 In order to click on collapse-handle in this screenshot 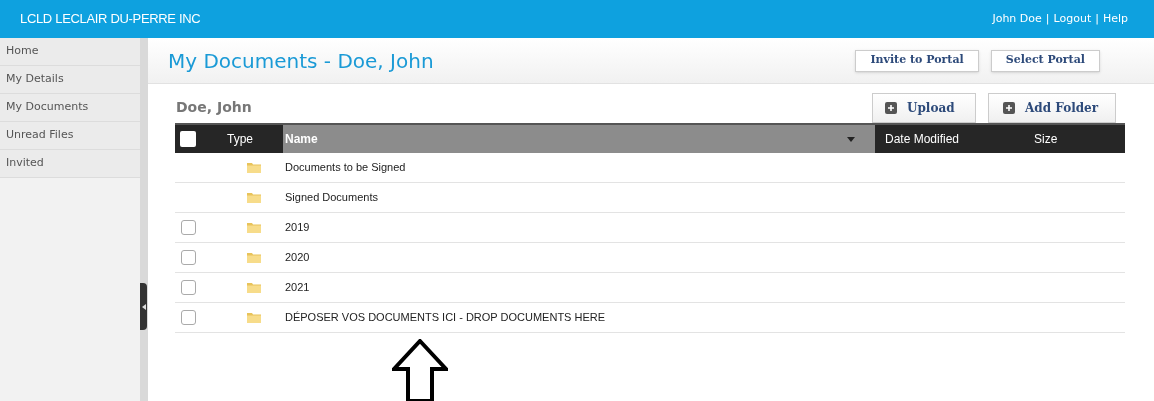, I will do `click(143, 306)`.